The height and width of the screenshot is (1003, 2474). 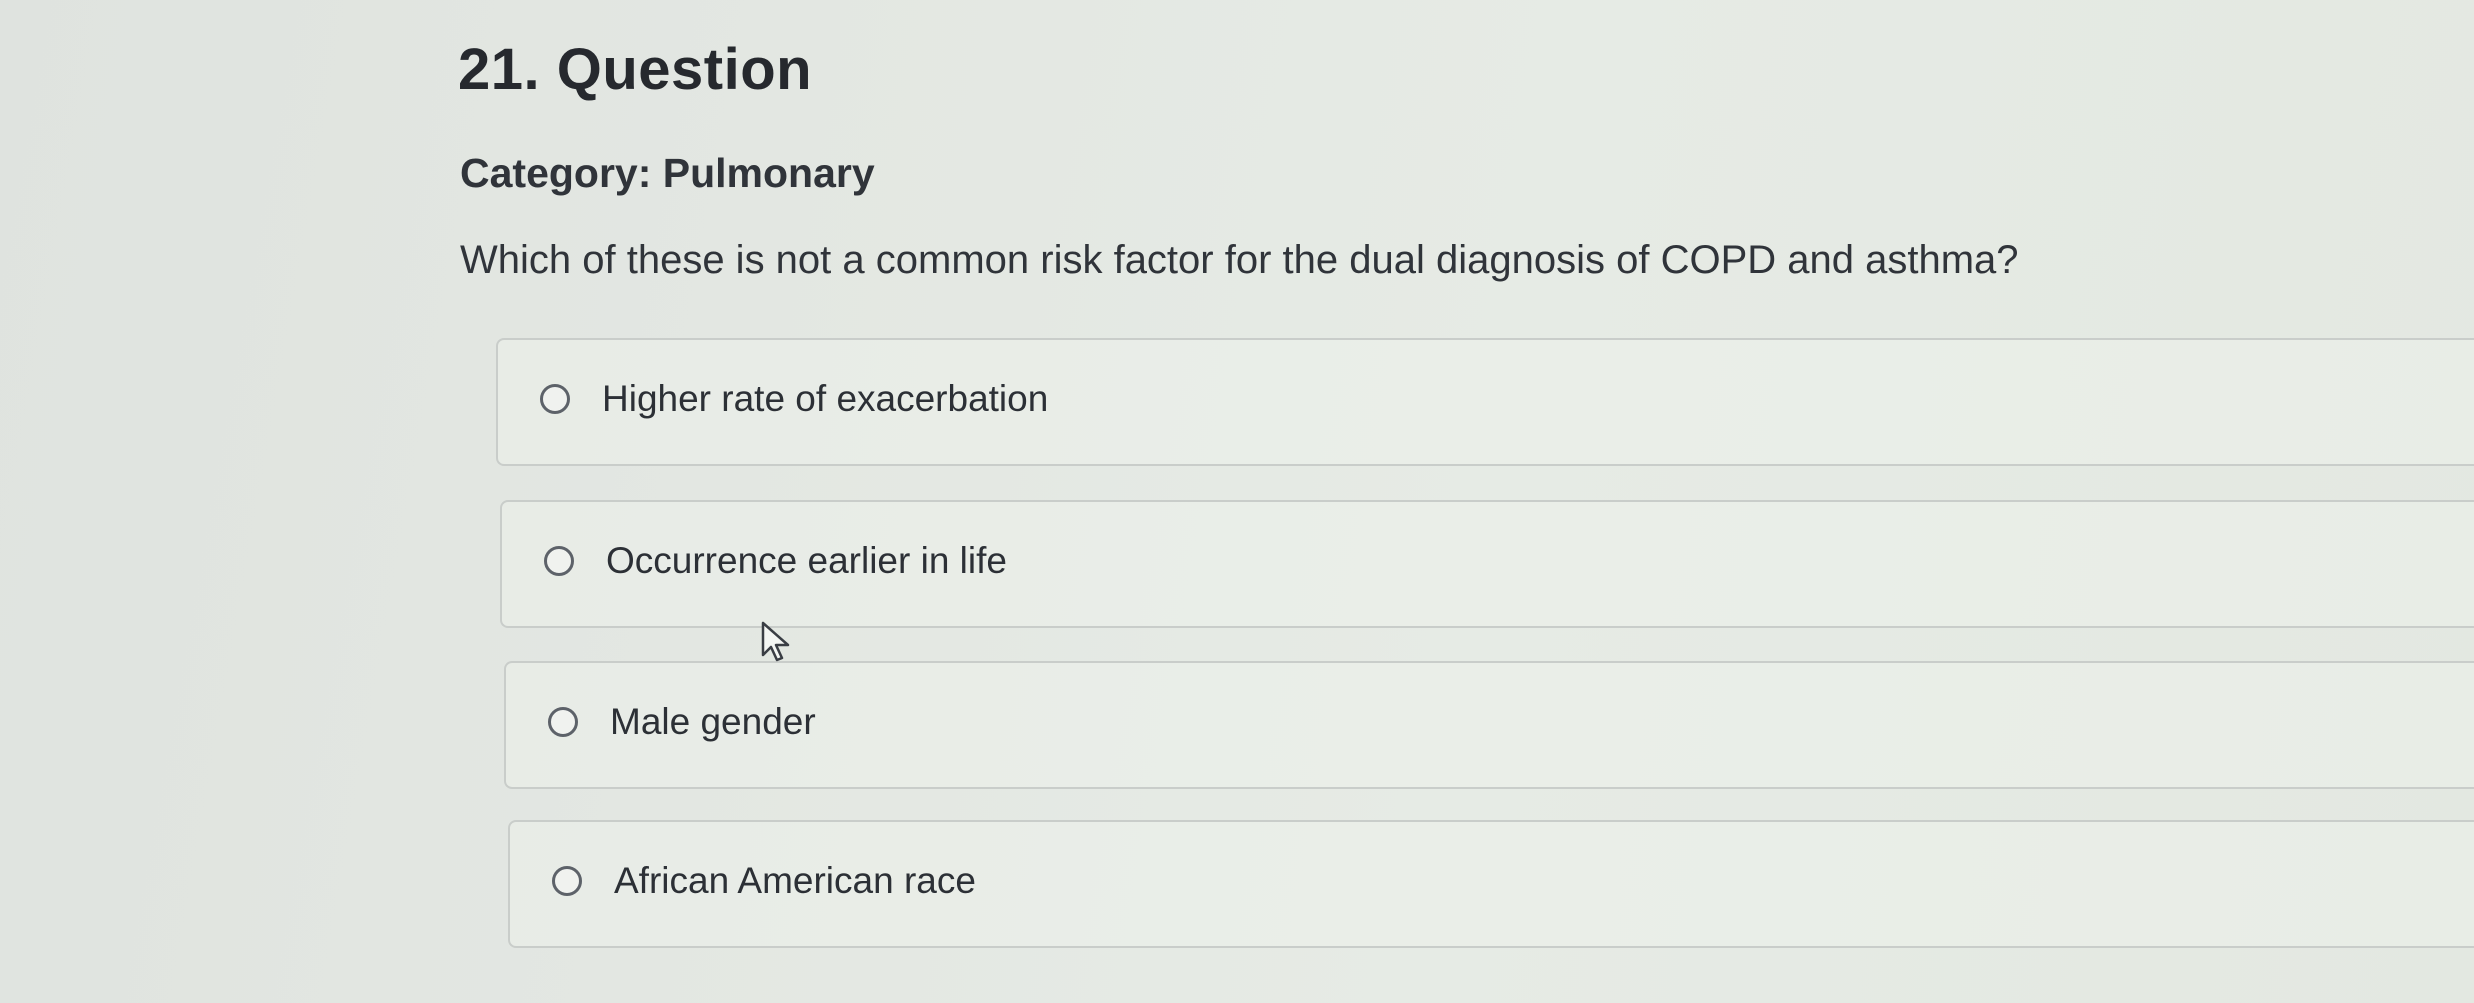 What do you see at coordinates (825, 398) in the screenshot?
I see `answer-option-label: Higher rate of exacerbation` at bounding box center [825, 398].